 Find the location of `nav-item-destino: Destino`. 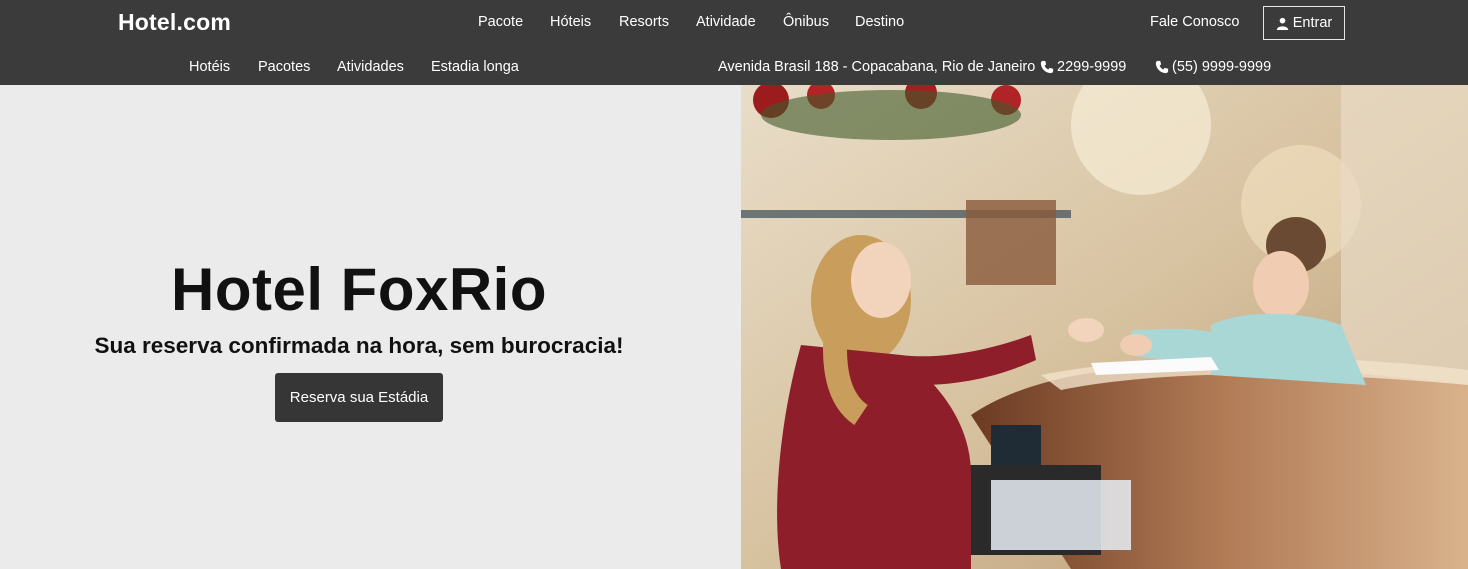

nav-item-destino: Destino is located at coordinates (879, 22).